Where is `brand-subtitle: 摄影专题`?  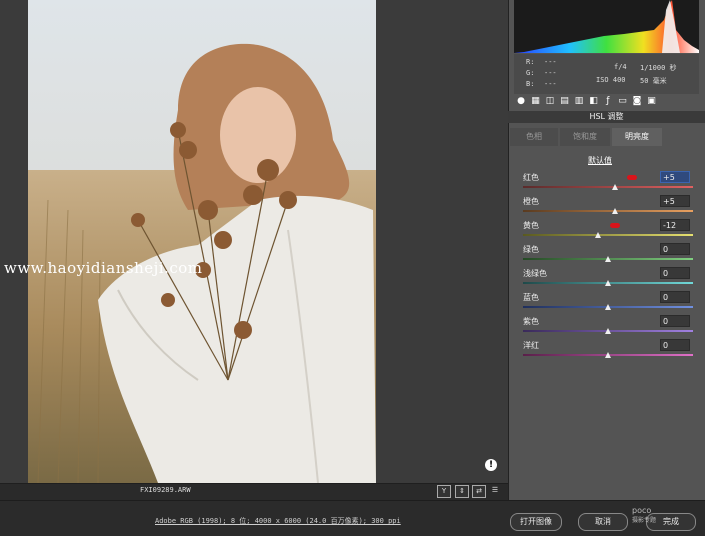 brand-subtitle: 摄影专题 is located at coordinates (644, 520).